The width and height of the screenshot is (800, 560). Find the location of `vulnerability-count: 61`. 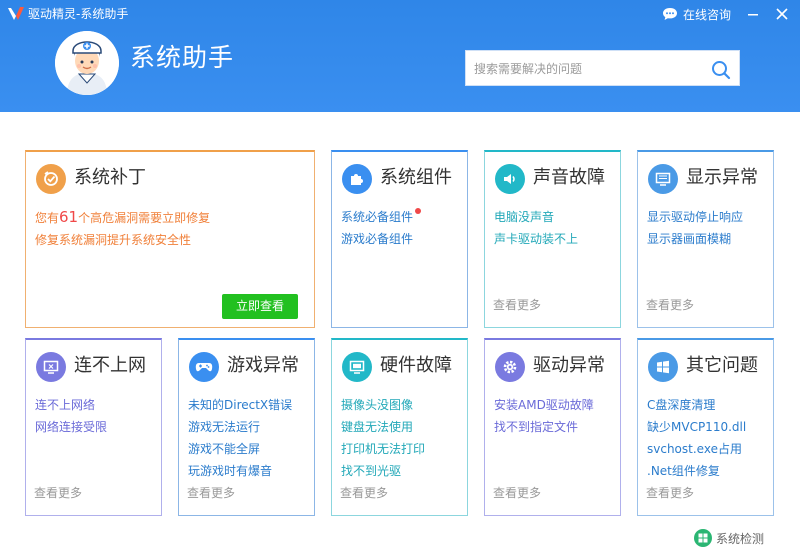

vulnerability-count: 61 is located at coordinates (69, 217).